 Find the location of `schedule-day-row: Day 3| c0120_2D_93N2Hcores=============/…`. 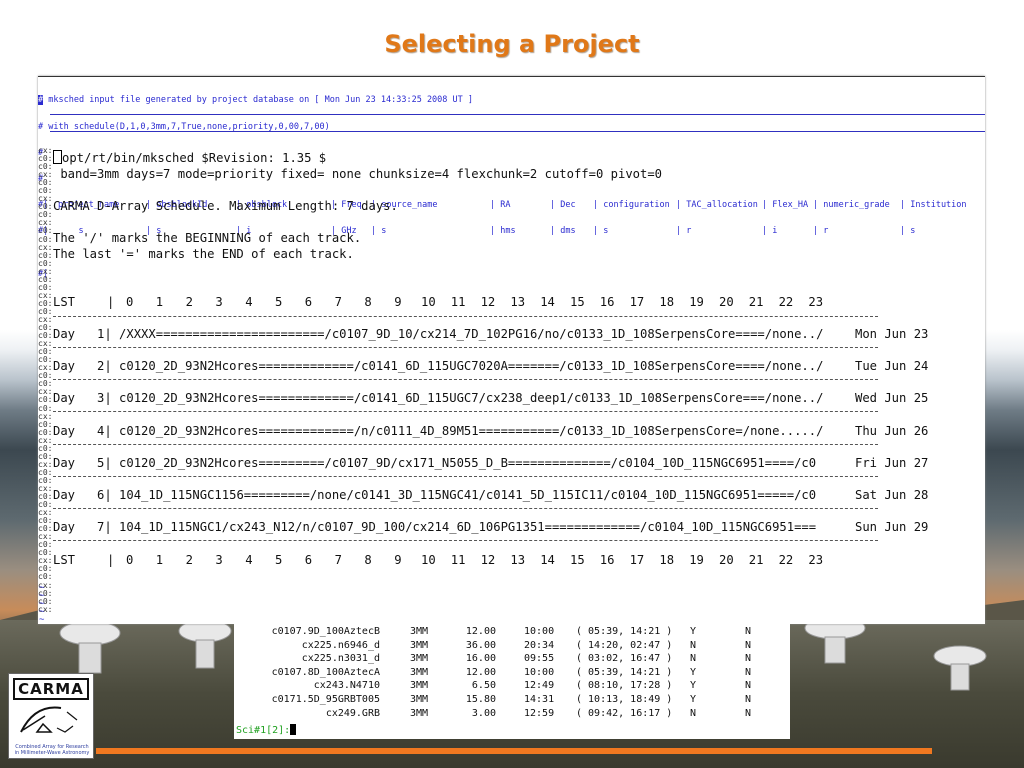

schedule-day-row: Day 3| c0120_2D_93N2Hcores=============/… is located at coordinates (438, 398).